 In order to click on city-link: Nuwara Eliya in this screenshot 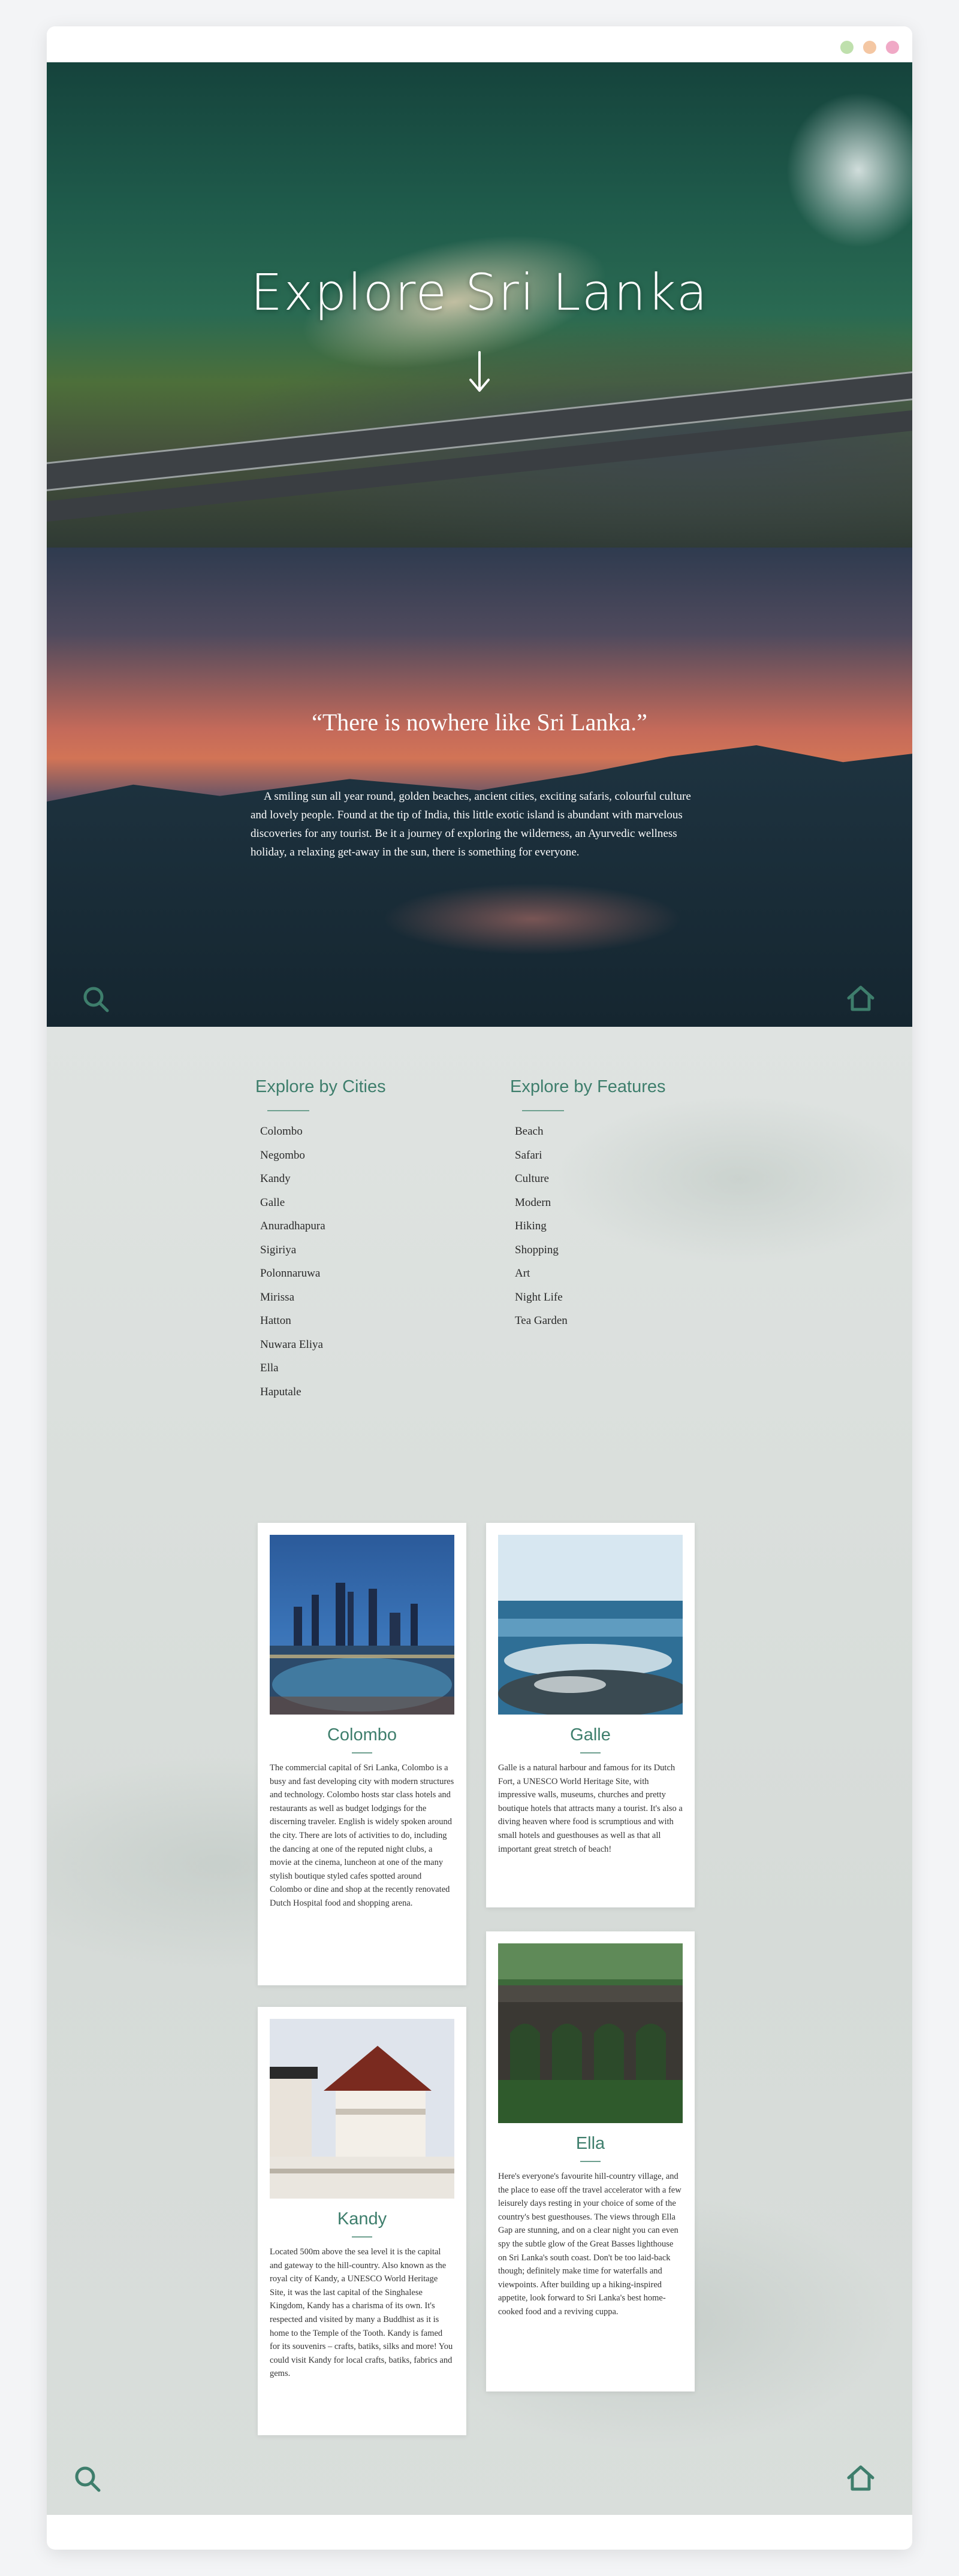, I will do `click(371, 1345)`.